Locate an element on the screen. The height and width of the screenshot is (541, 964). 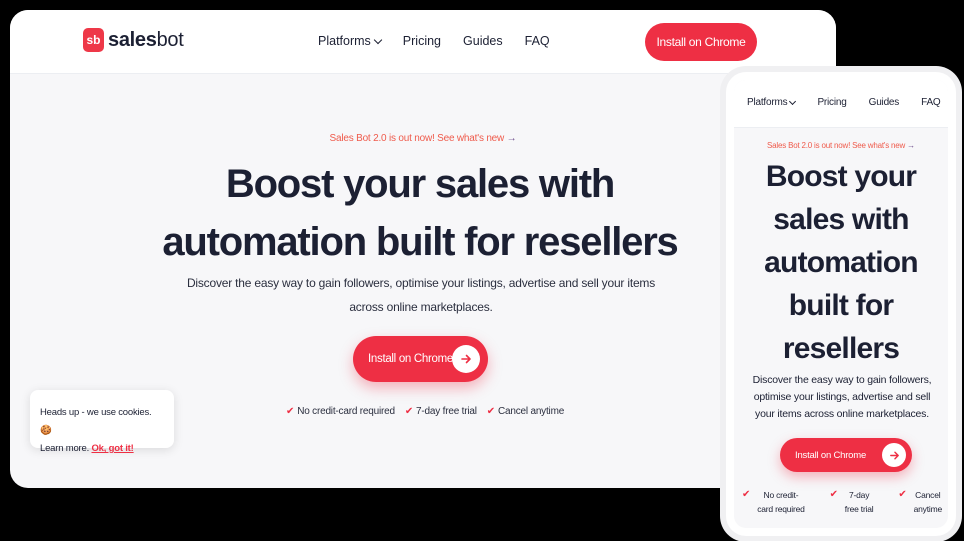
mobile-nav-links: Platforms Pricing Guides FAQ is located at coordinates (844, 102).